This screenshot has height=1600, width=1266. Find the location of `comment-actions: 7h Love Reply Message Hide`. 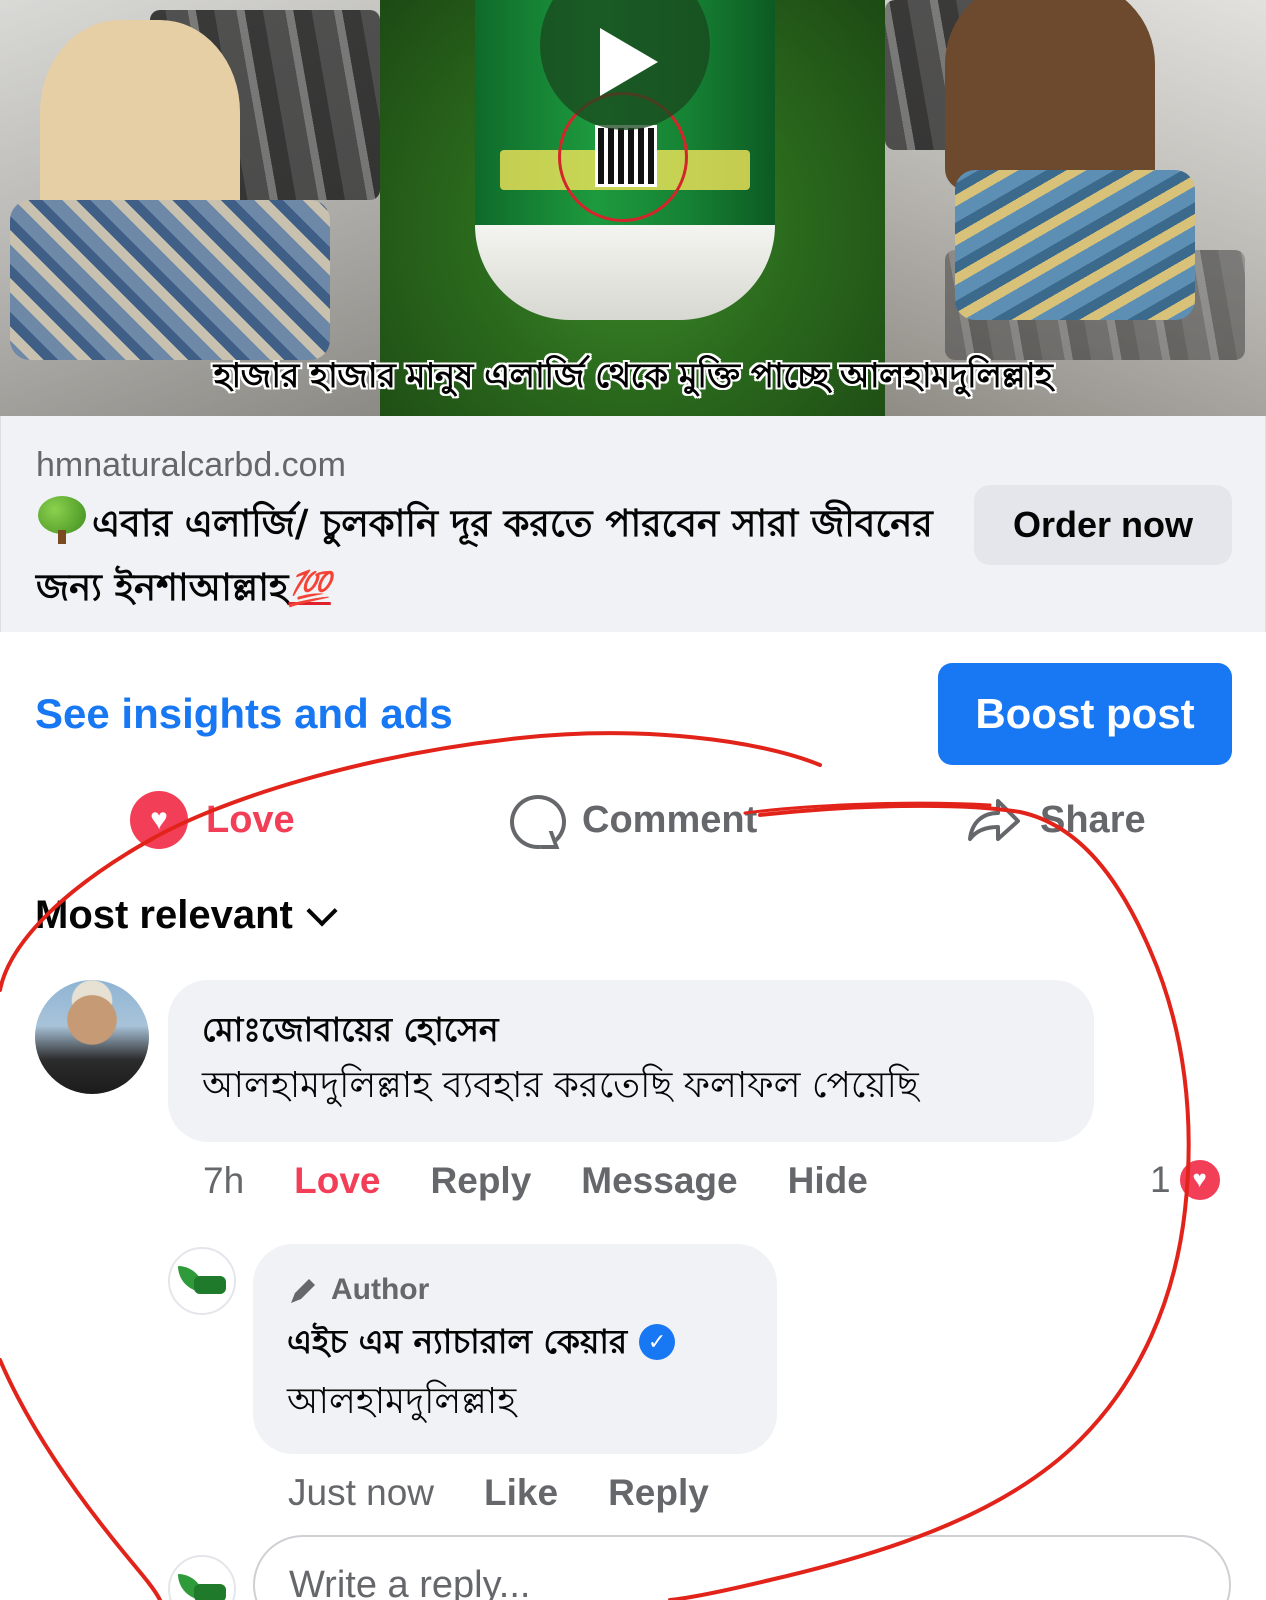

comment-actions: 7h Love Reply Message Hide is located at coordinates (560, 1181).